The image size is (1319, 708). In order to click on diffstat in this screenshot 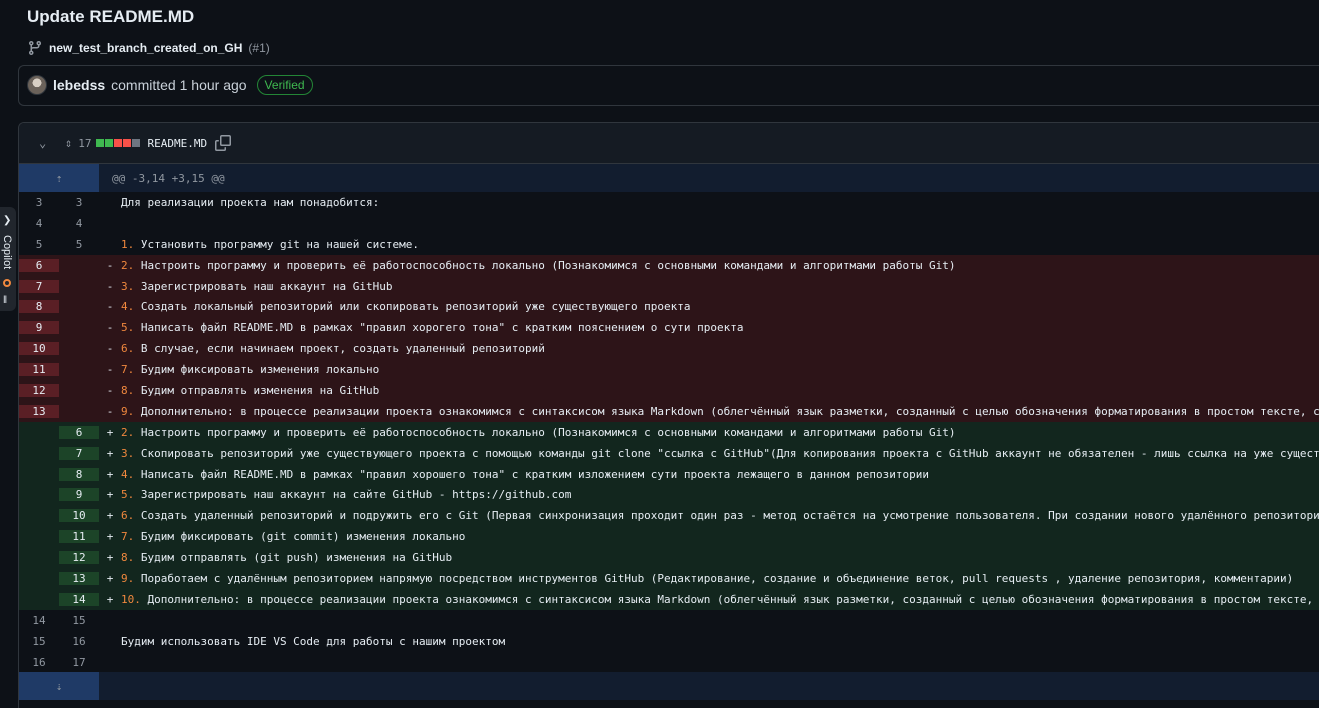, I will do `click(118, 143)`.